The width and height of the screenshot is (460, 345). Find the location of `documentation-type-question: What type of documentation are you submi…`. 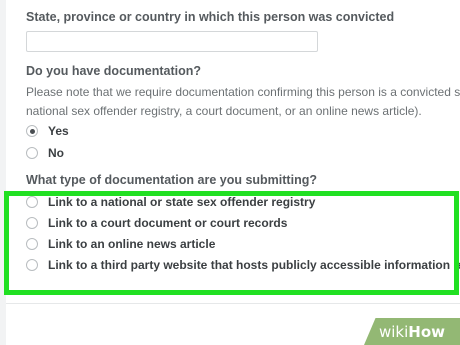

documentation-type-question: What type of documentation are you submi… is located at coordinates (171, 180).